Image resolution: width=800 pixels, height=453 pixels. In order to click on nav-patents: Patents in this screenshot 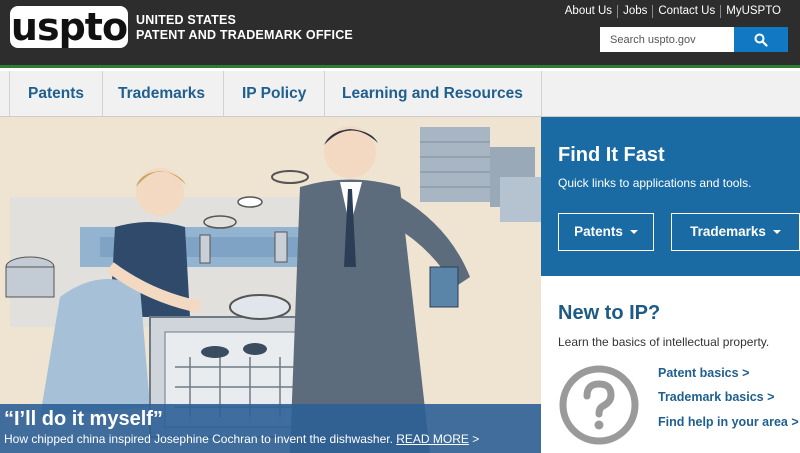, I will do `click(56, 94)`.